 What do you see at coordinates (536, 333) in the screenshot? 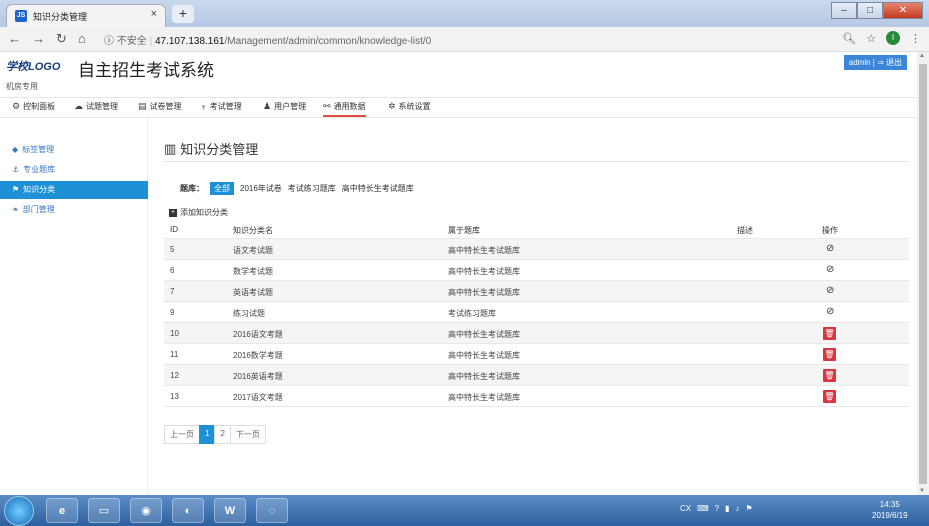
I see `table-row: 10 2016语文考题 高中特长生考试题库 🗑︎` at bounding box center [536, 333].